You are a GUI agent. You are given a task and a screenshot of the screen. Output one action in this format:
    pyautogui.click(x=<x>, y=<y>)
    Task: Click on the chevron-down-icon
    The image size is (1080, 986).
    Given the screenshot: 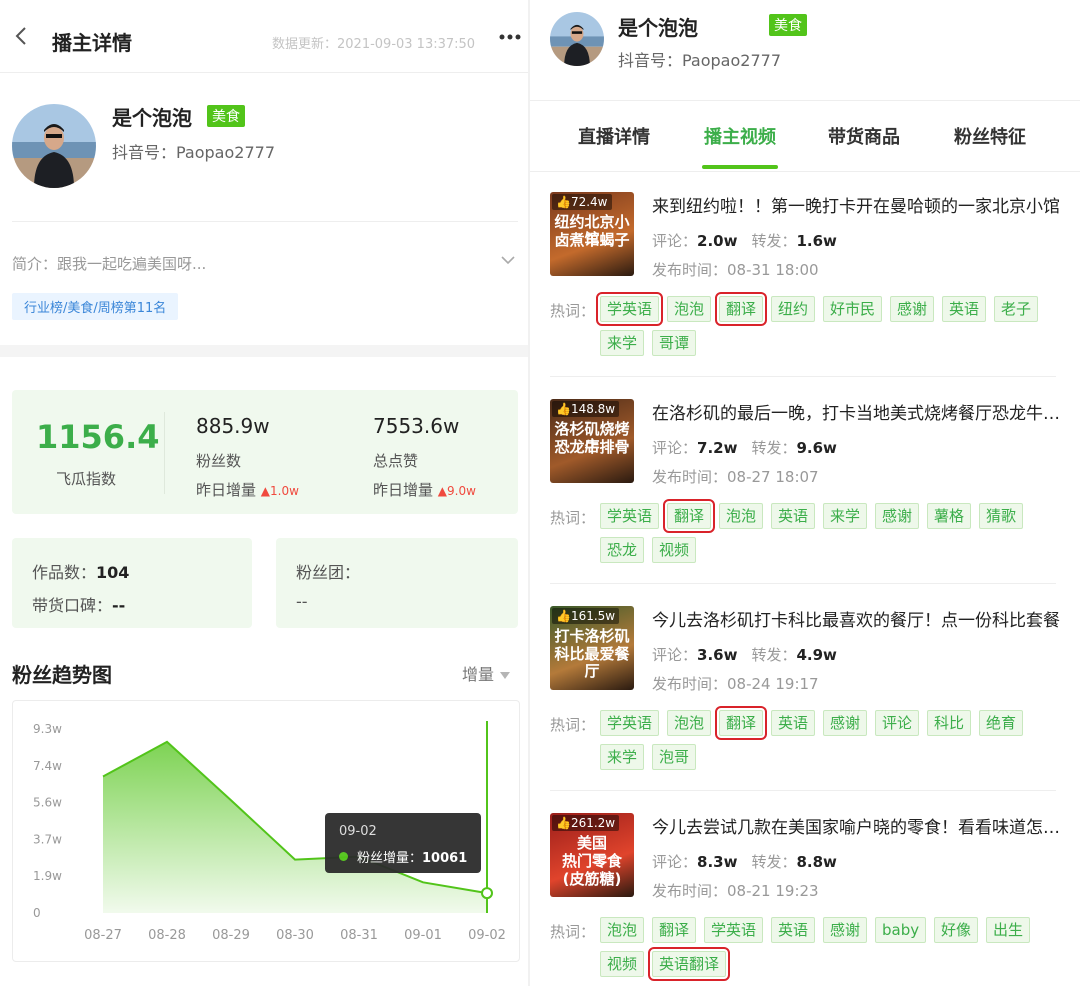 What is the action you would take?
    pyautogui.click(x=508, y=260)
    